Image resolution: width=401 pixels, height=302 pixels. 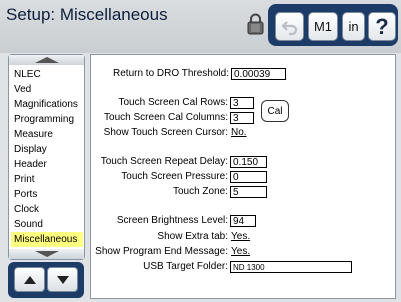 What do you see at coordinates (47, 224) in the screenshot?
I see `menu-item-sound: Sound` at bounding box center [47, 224].